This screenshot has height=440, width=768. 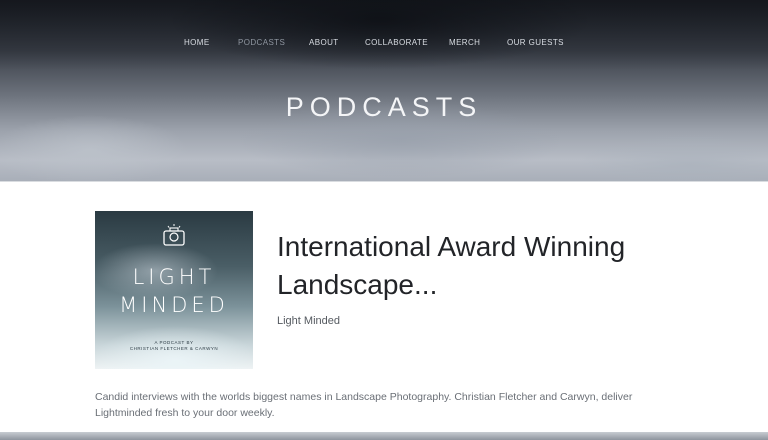 What do you see at coordinates (464, 42) in the screenshot?
I see `nav-merch: MERCH` at bounding box center [464, 42].